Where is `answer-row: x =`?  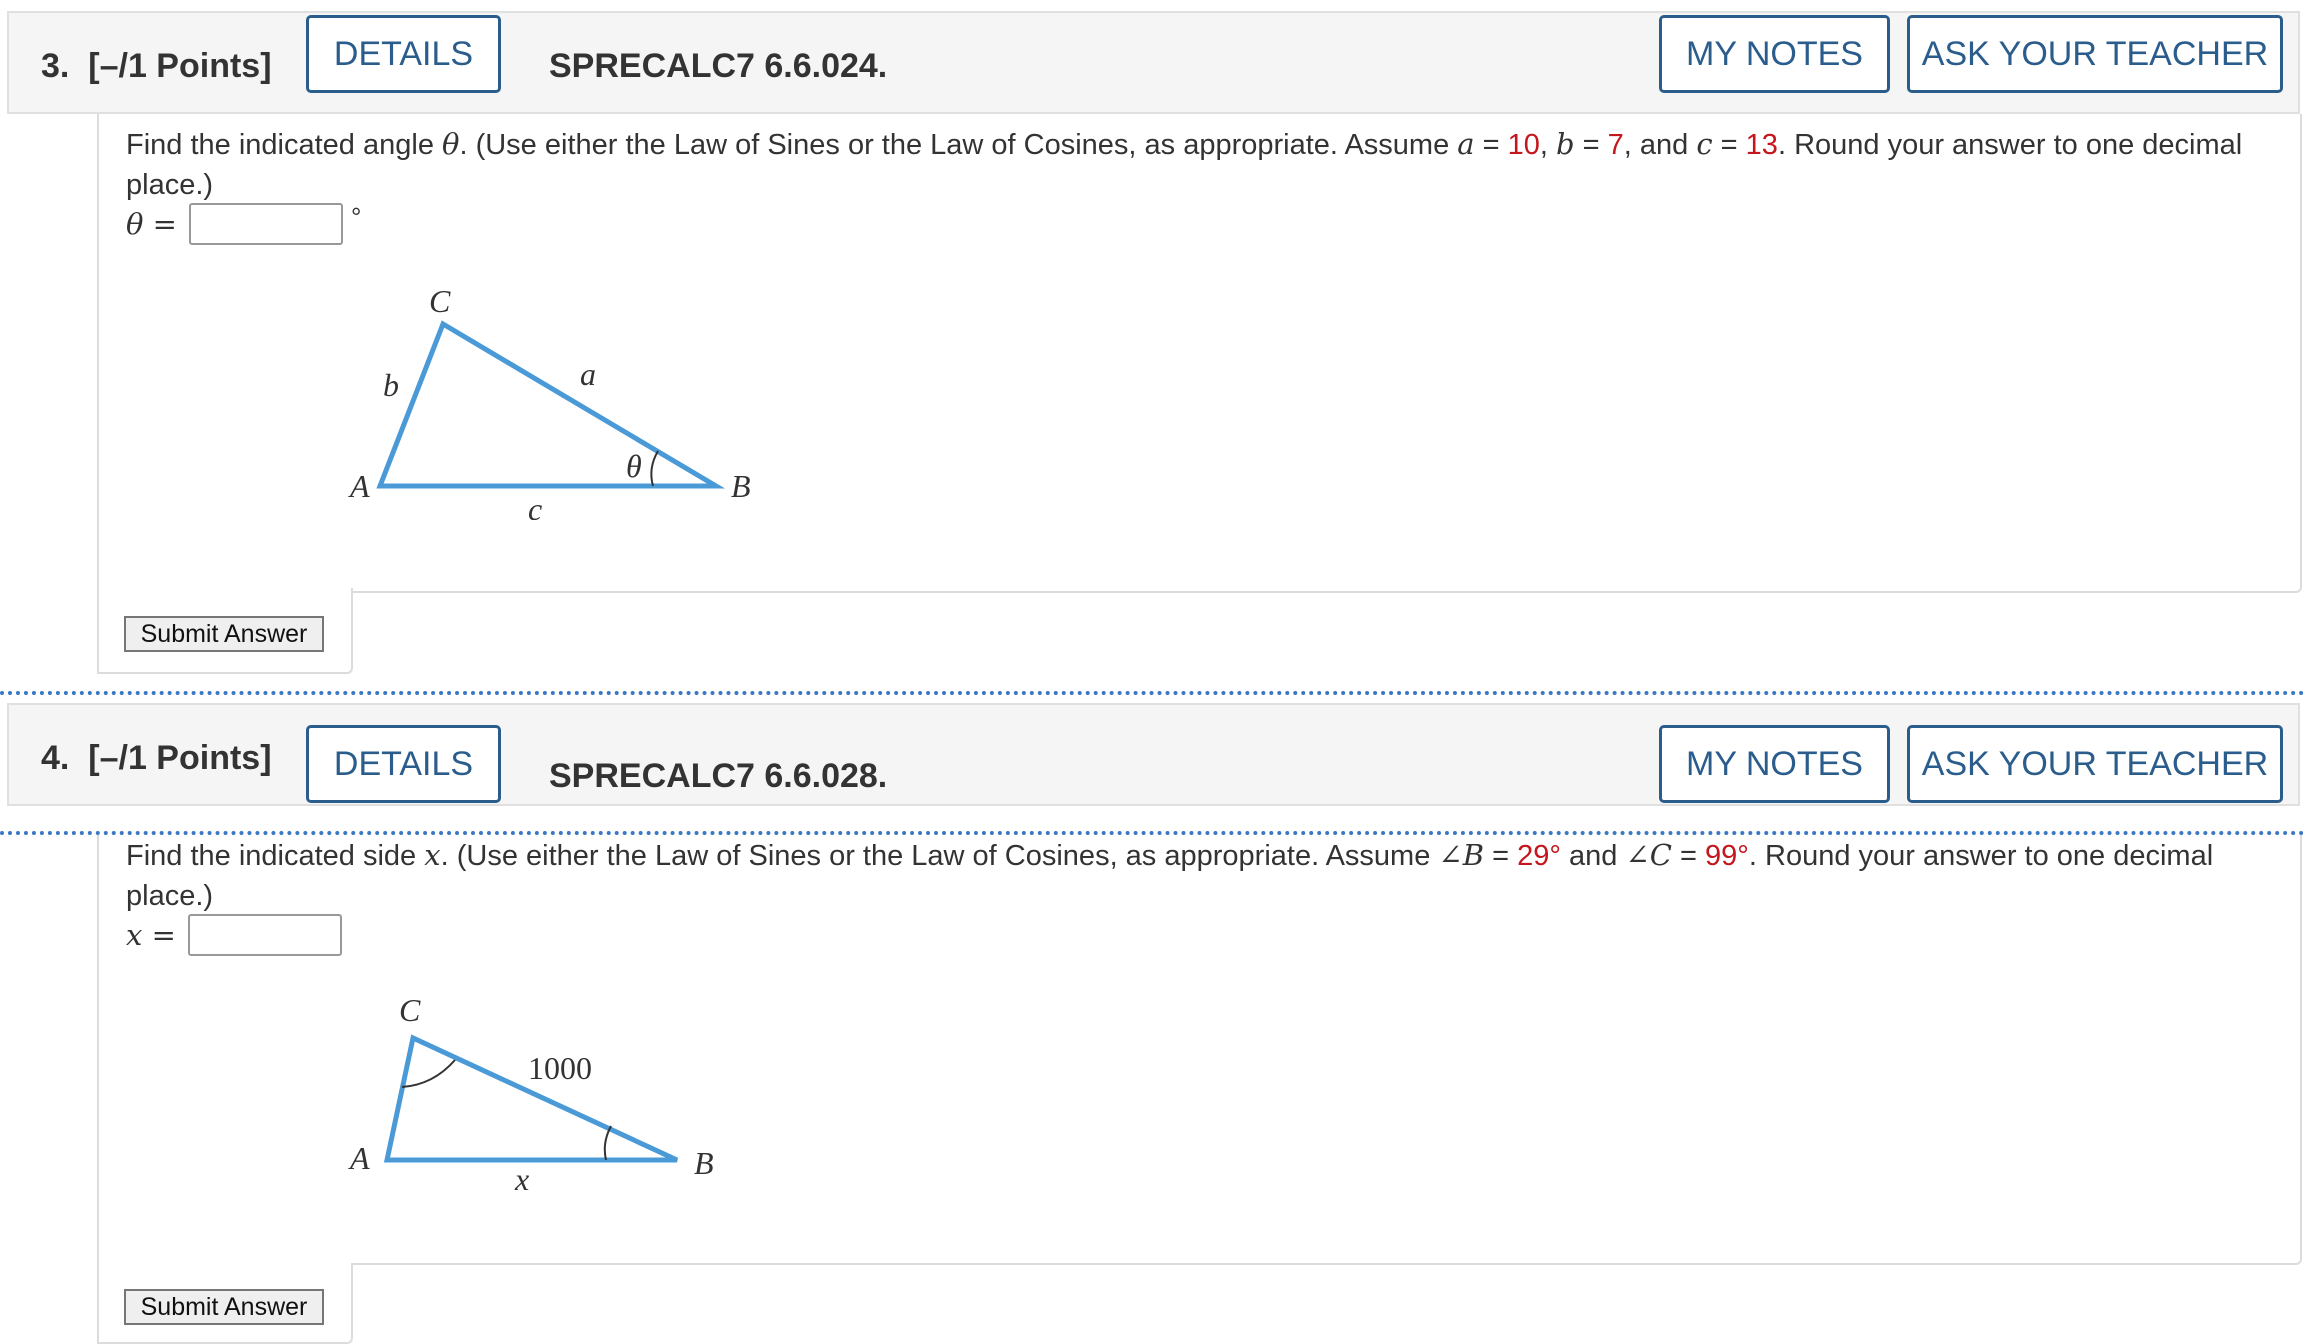 answer-row: x = is located at coordinates (234, 935).